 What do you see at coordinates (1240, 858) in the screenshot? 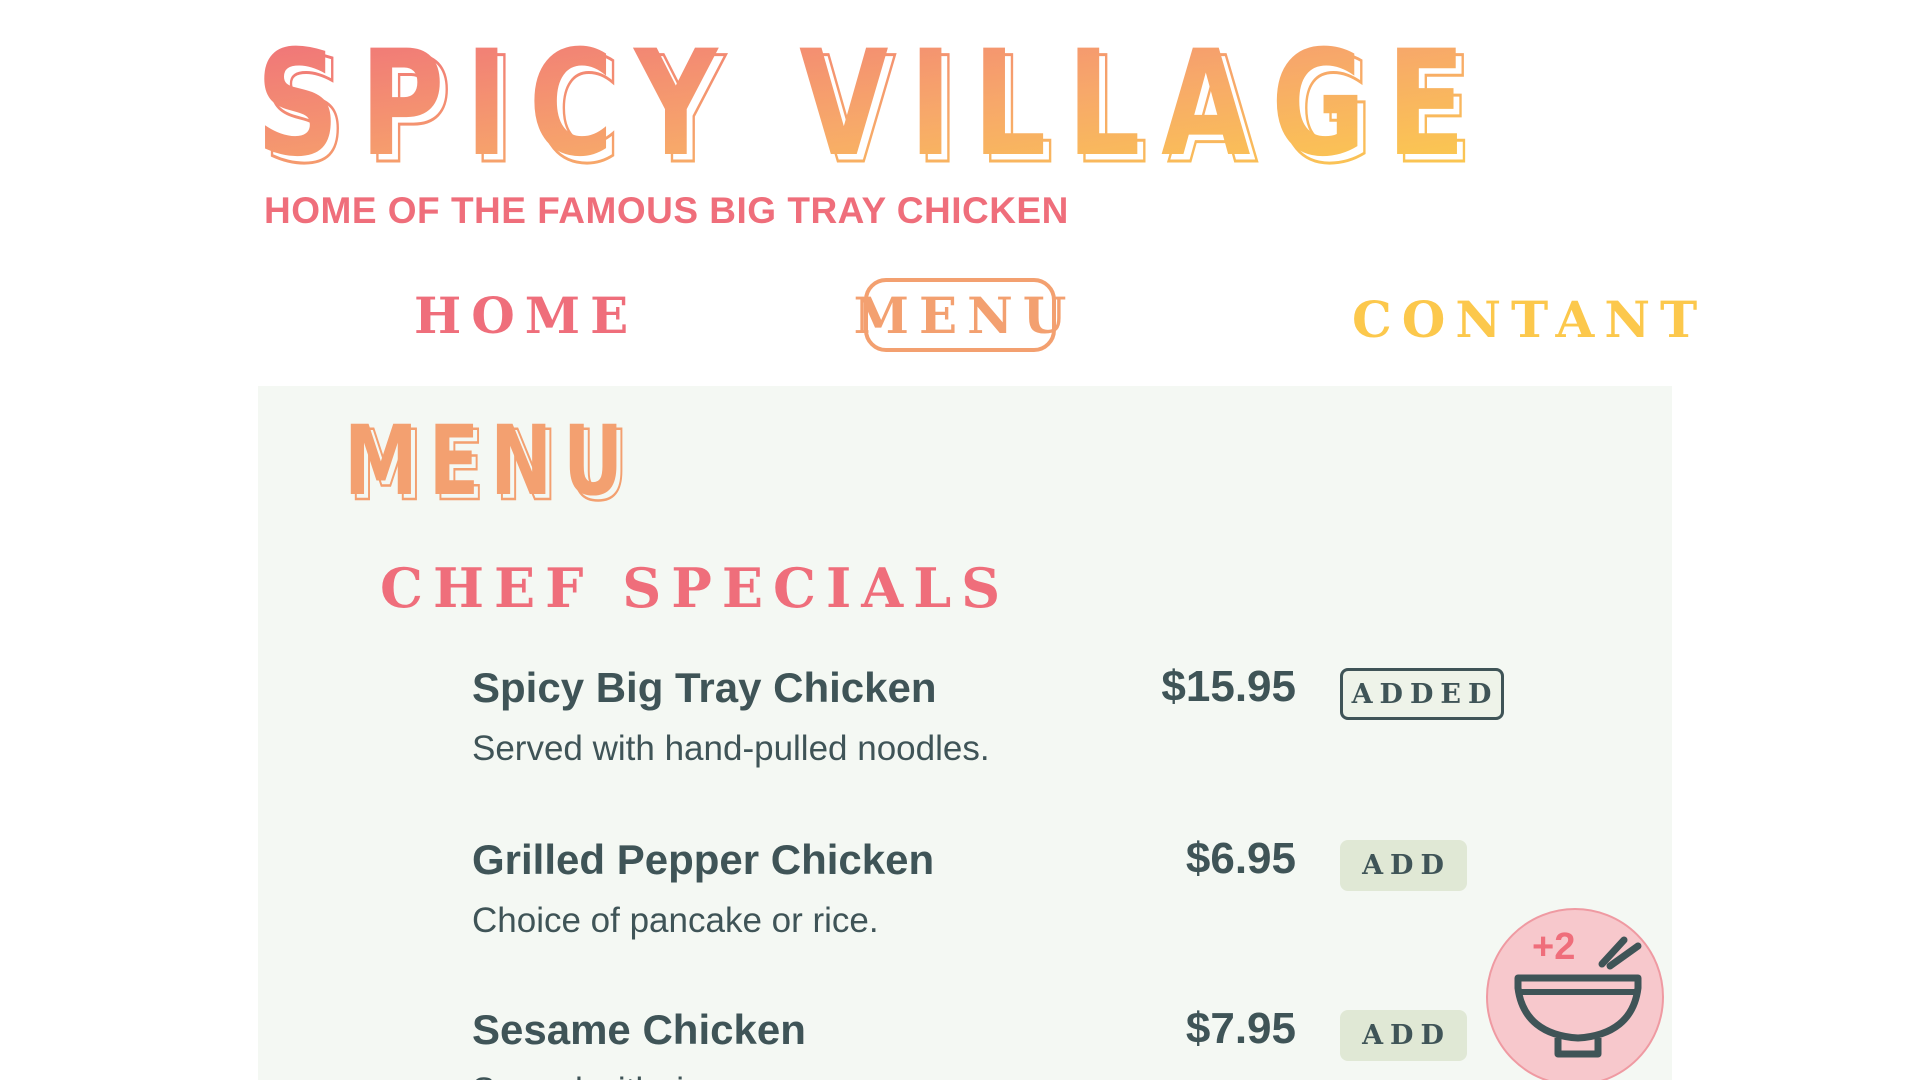
I see `menu-item-price: $6.95` at bounding box center [1240, 858].